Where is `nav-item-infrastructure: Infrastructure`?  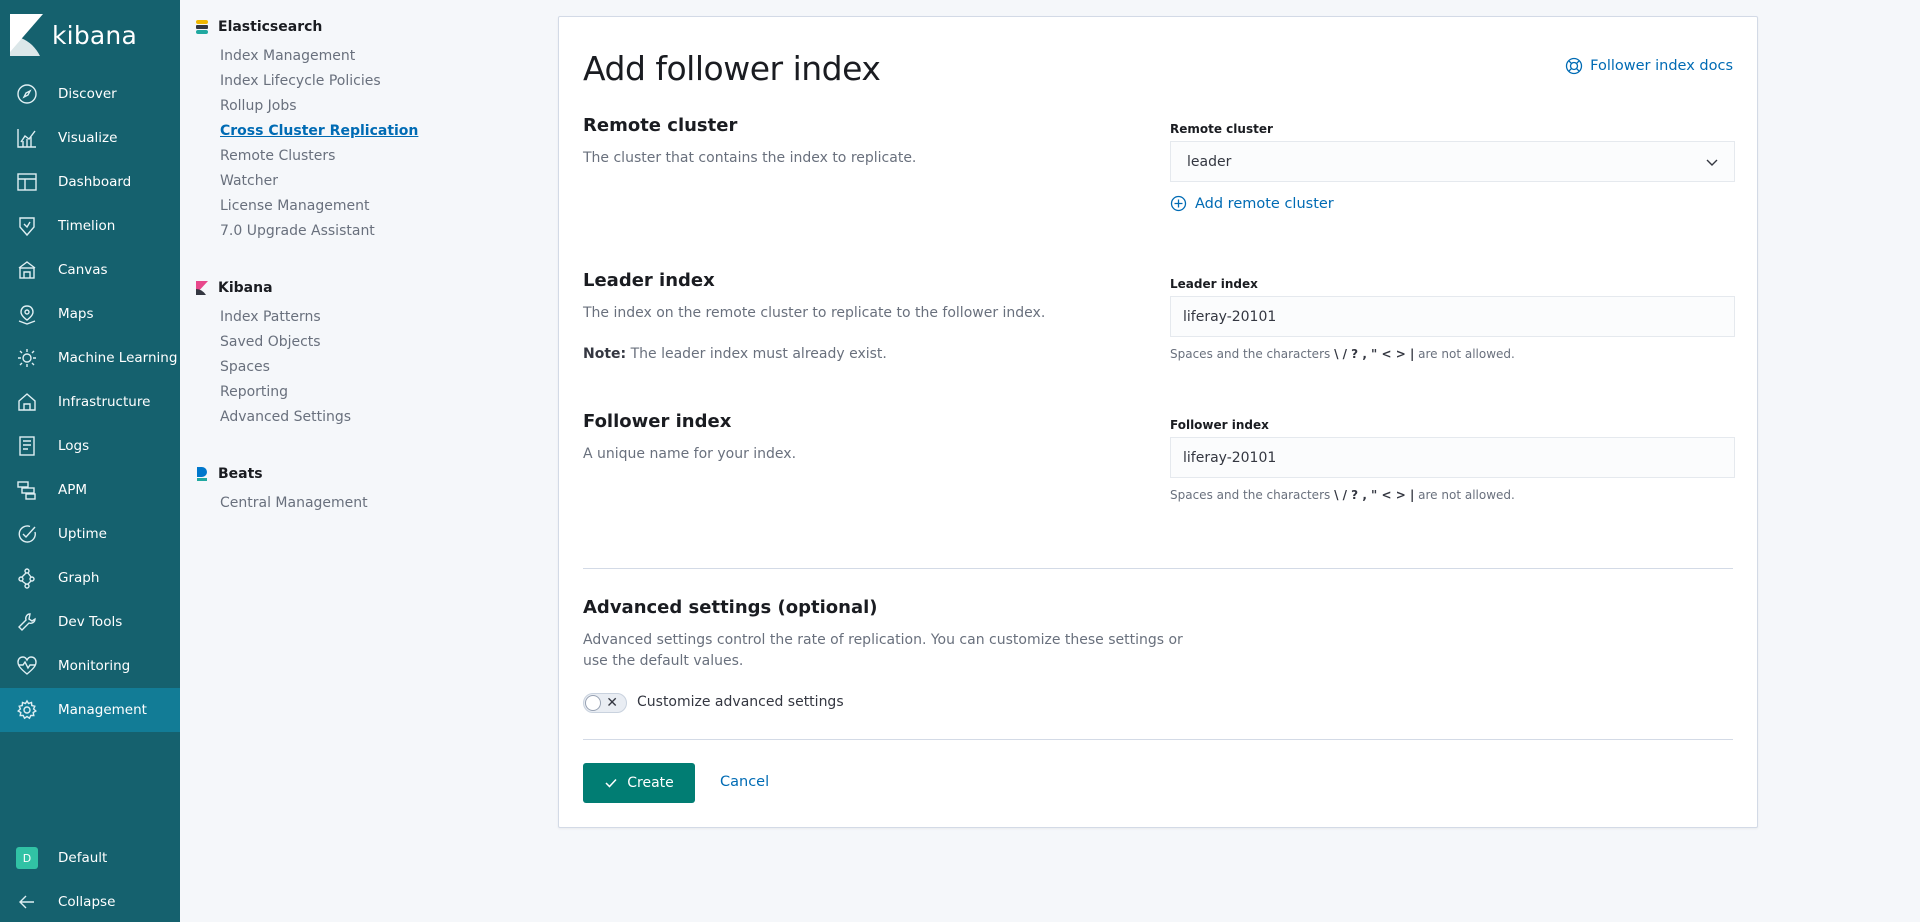
nav-item-infrastructure: Infrastructure is located at coordinates (90, 402).